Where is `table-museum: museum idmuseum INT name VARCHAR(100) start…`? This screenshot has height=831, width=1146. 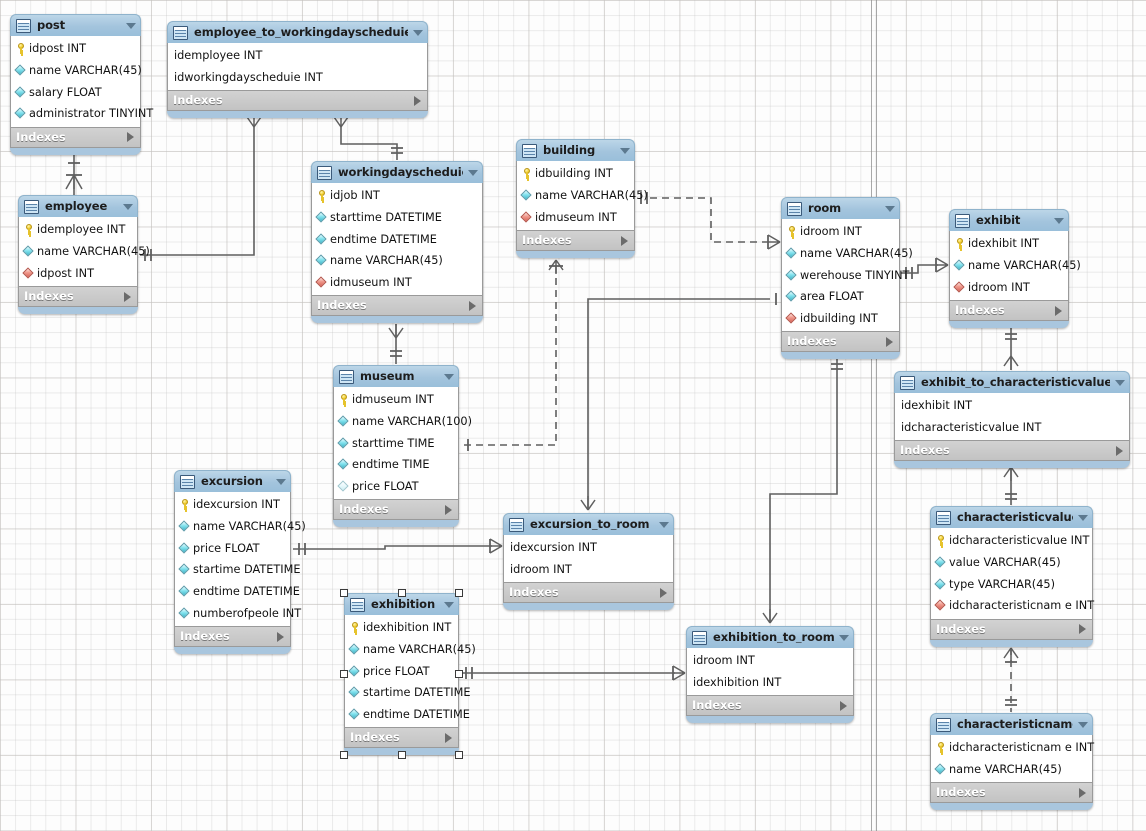 table-museum: museum idmuseum INT name VARCHAR(100) start… is located at coordinates (402, 446).